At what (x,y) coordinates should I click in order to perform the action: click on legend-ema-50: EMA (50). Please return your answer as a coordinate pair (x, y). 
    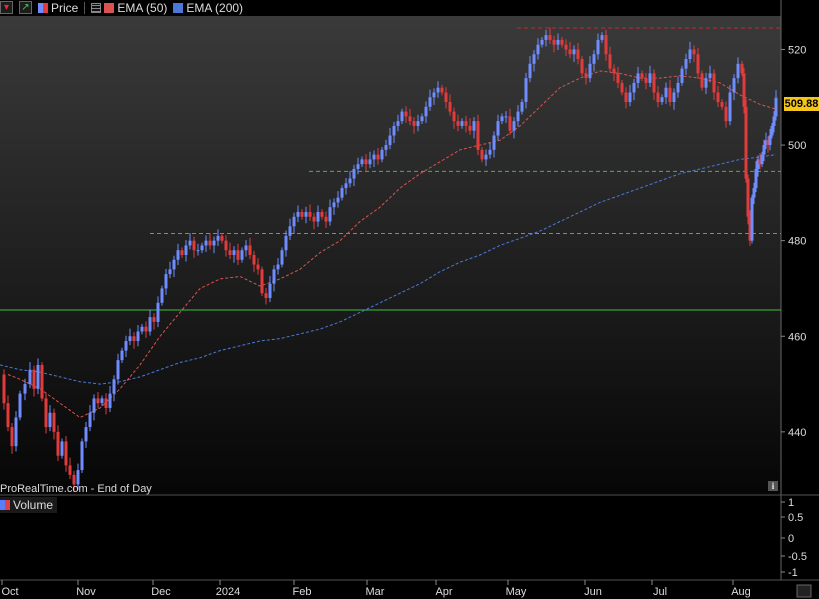
    Looking at the image, I should click on (129, 8).